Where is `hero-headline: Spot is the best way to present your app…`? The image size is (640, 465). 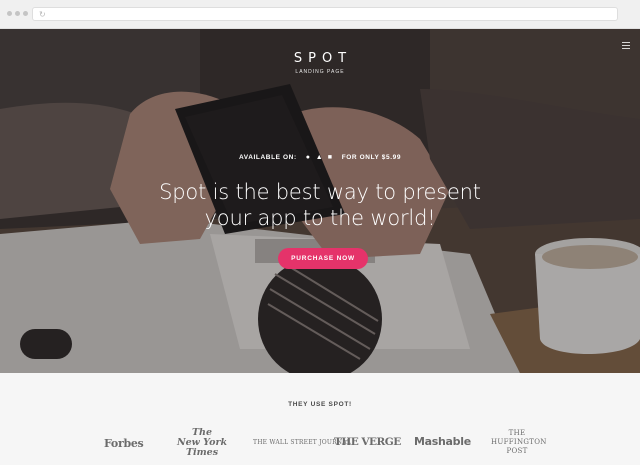
hero-headline: Spot is the best way to present your app… is located at coordinates (320, 205).